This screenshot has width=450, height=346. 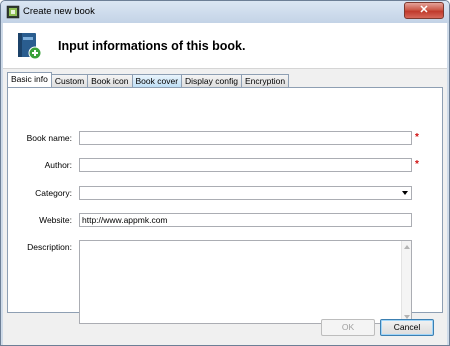 I want to click on category-label: Category:, so click(x=53, y=193).